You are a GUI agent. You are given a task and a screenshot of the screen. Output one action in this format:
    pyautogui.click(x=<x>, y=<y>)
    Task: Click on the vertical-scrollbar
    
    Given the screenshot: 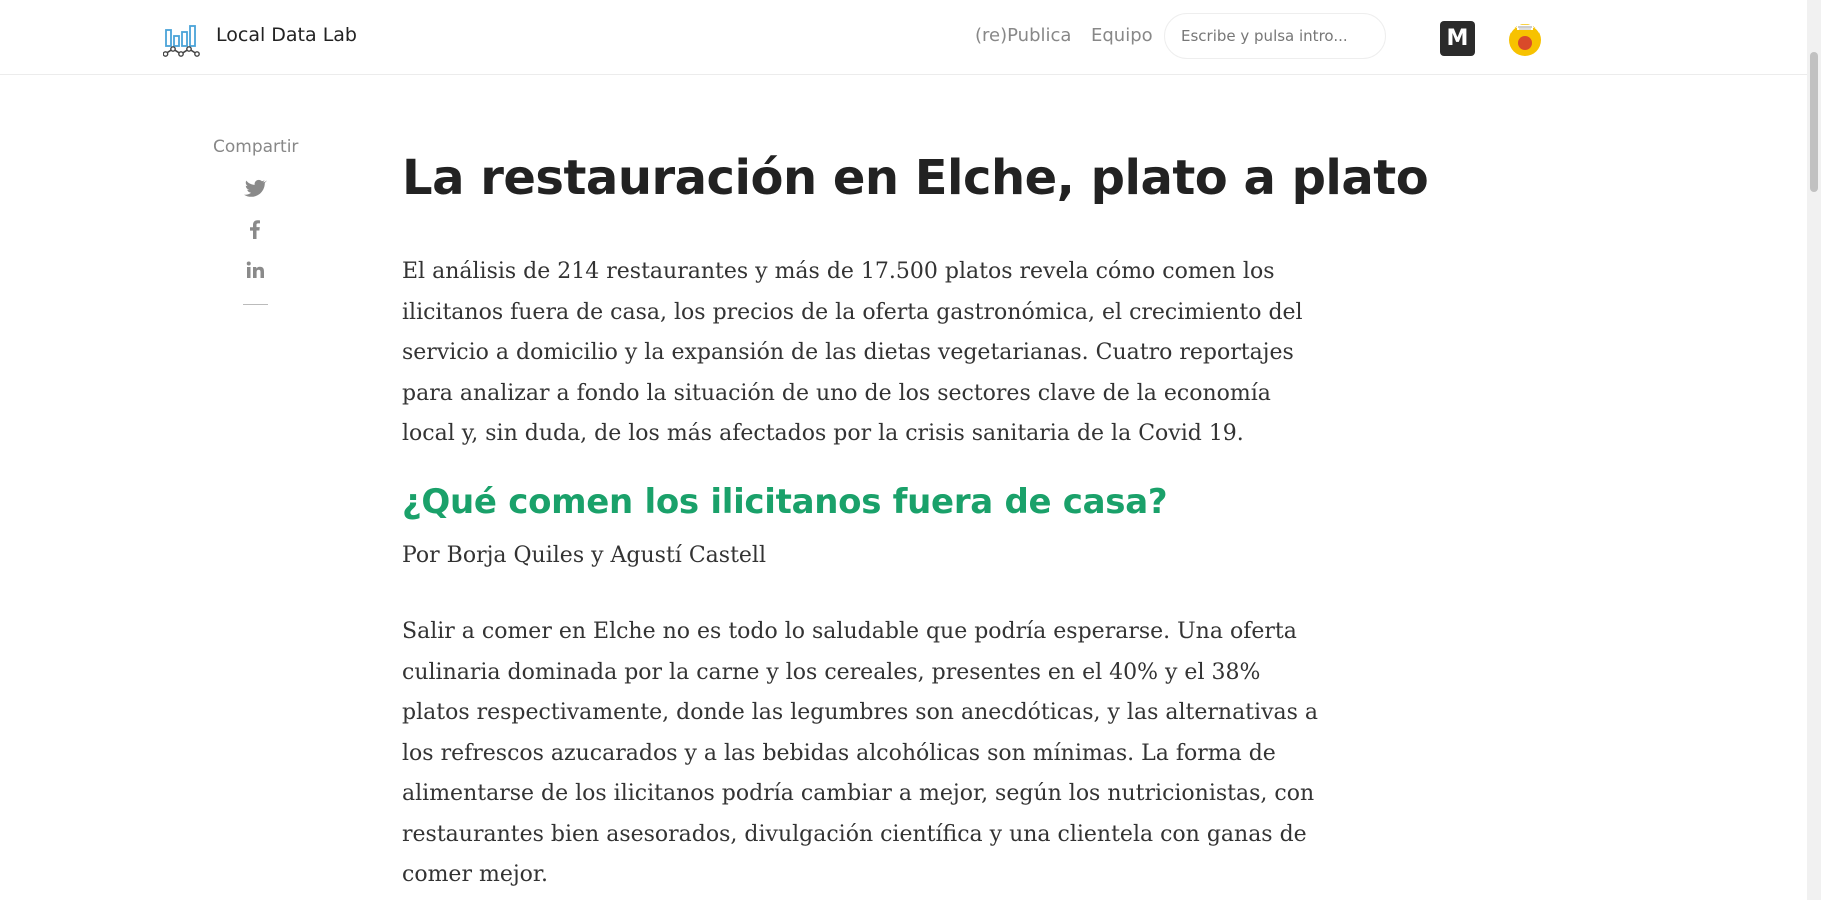 What is the action you would take?
    pyautogui.click(x=1814, y=450)
    